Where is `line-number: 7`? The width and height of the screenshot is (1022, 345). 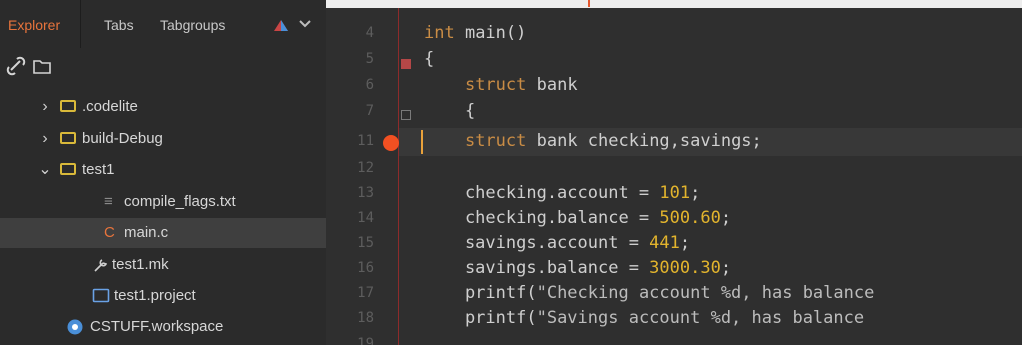
line-number: 7 is located at coordinates (369, 111).